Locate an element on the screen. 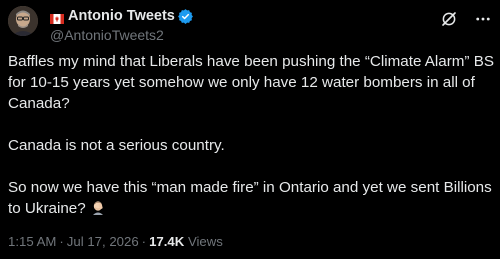  tweet-time: 1:15 AM is located at coordinates (32, 241).